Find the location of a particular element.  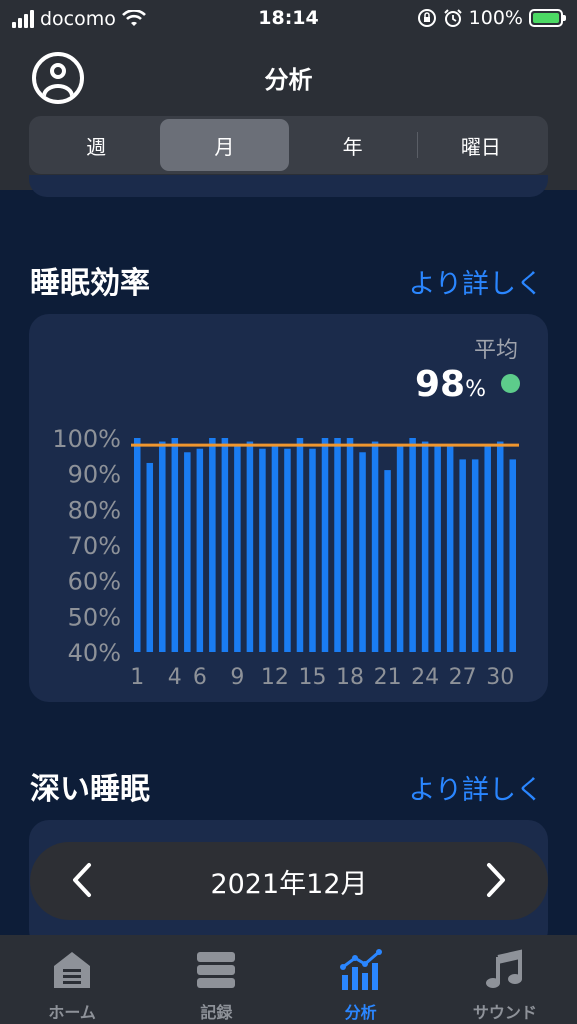

tab-sound: サウンド is located at coordinates (505, 979).